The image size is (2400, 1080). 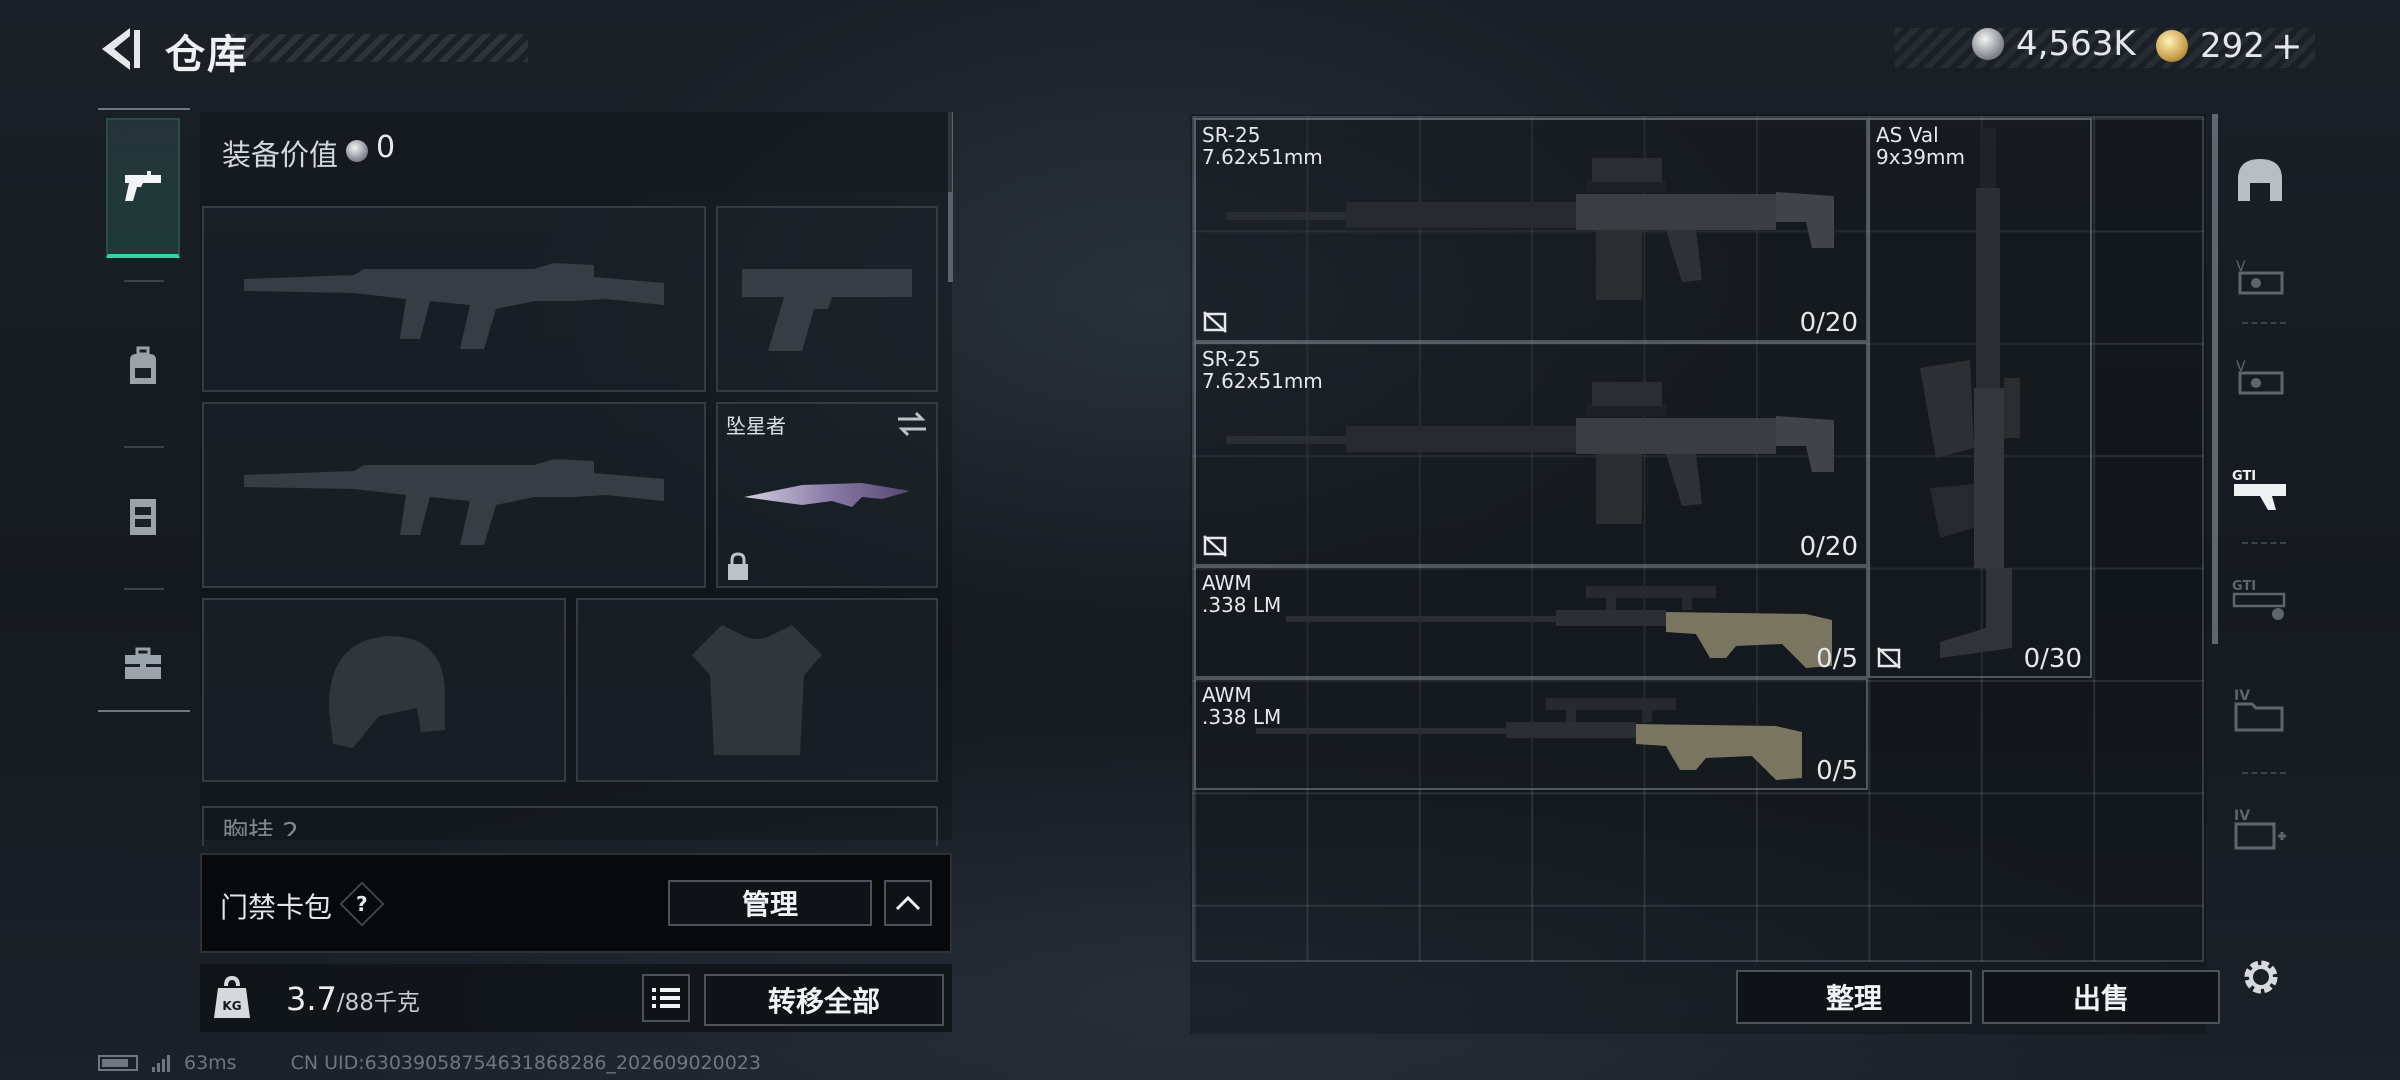 I want to click on nav-divider-bottom, so click(x=144, y=711).